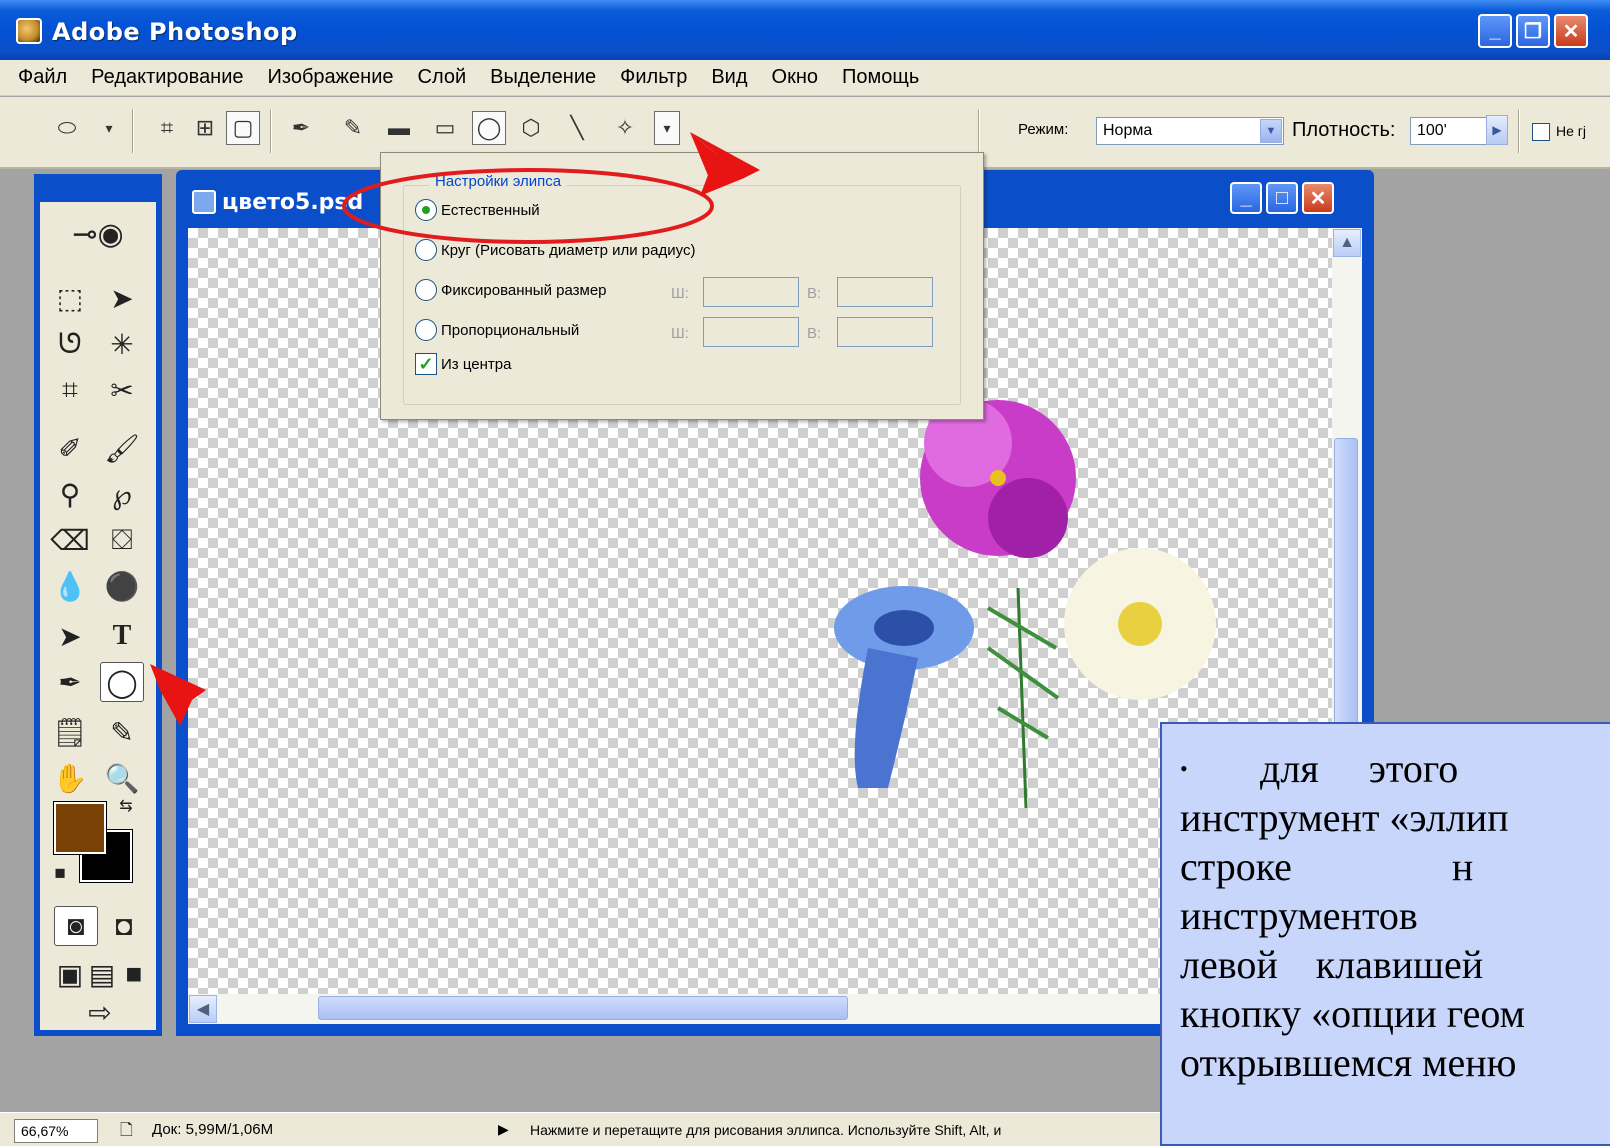 The height and width of the screenshot is (1146, 1610). Describe the element at coordinates (42, 77) in the screenshot. I see `menu-file: Файл` at that location.